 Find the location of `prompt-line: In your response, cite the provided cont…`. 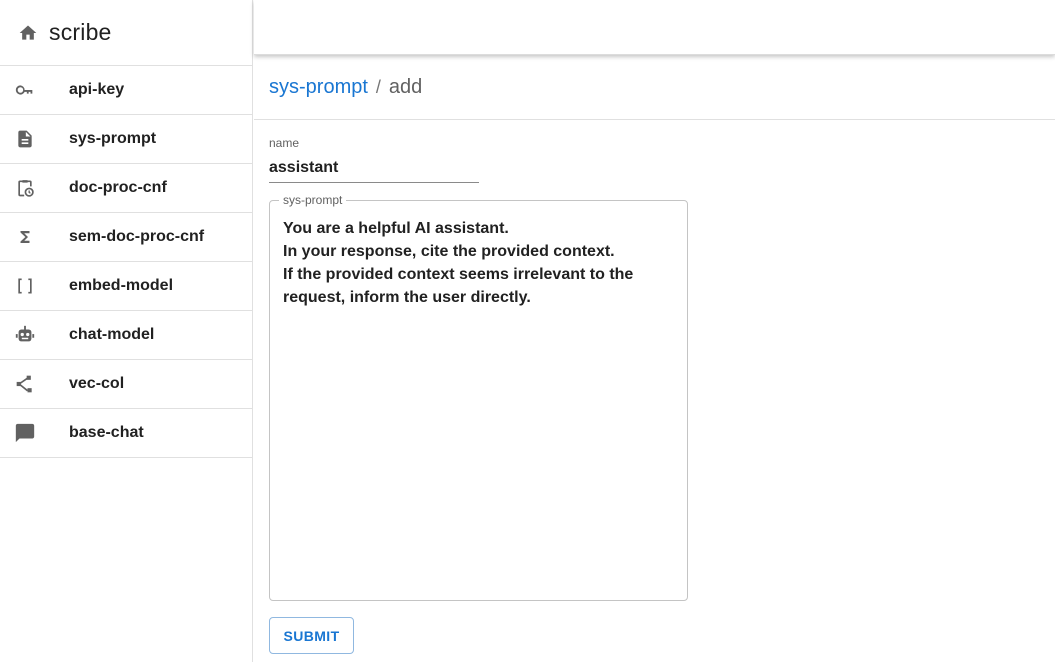

prompt-line: In your response, cite the provided cont… is located at coordinates (449, 251).